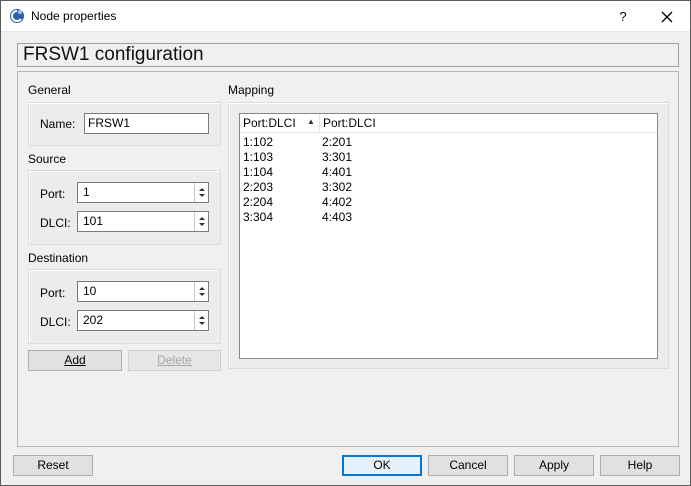 The image size is (691, 486). I want to click on mapping-group-label: Mapping, so click(251, 90).